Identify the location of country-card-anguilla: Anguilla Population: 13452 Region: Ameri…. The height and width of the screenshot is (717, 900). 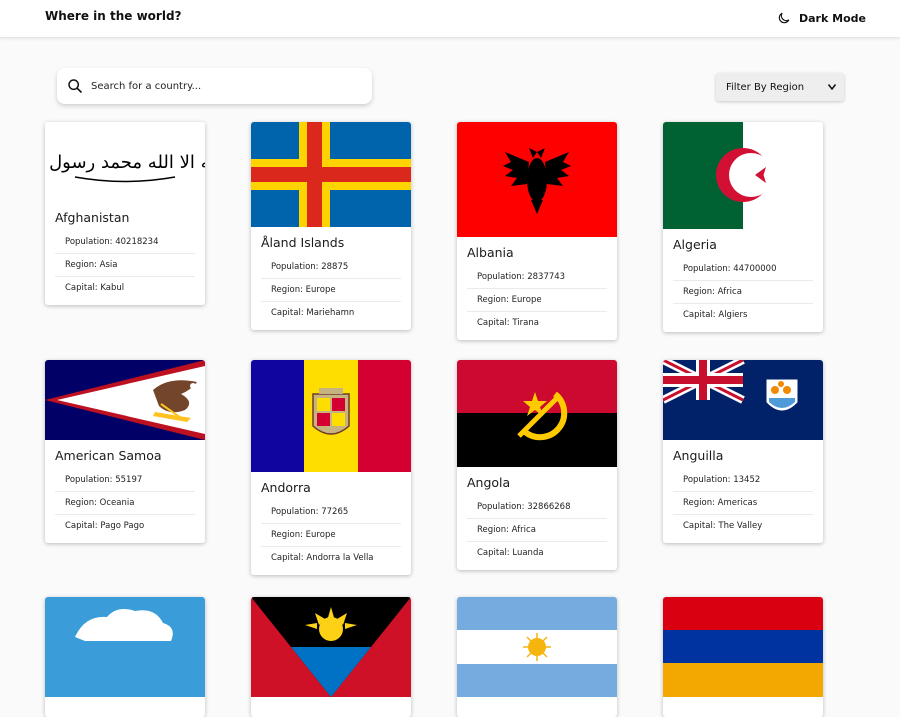
(743, 451).